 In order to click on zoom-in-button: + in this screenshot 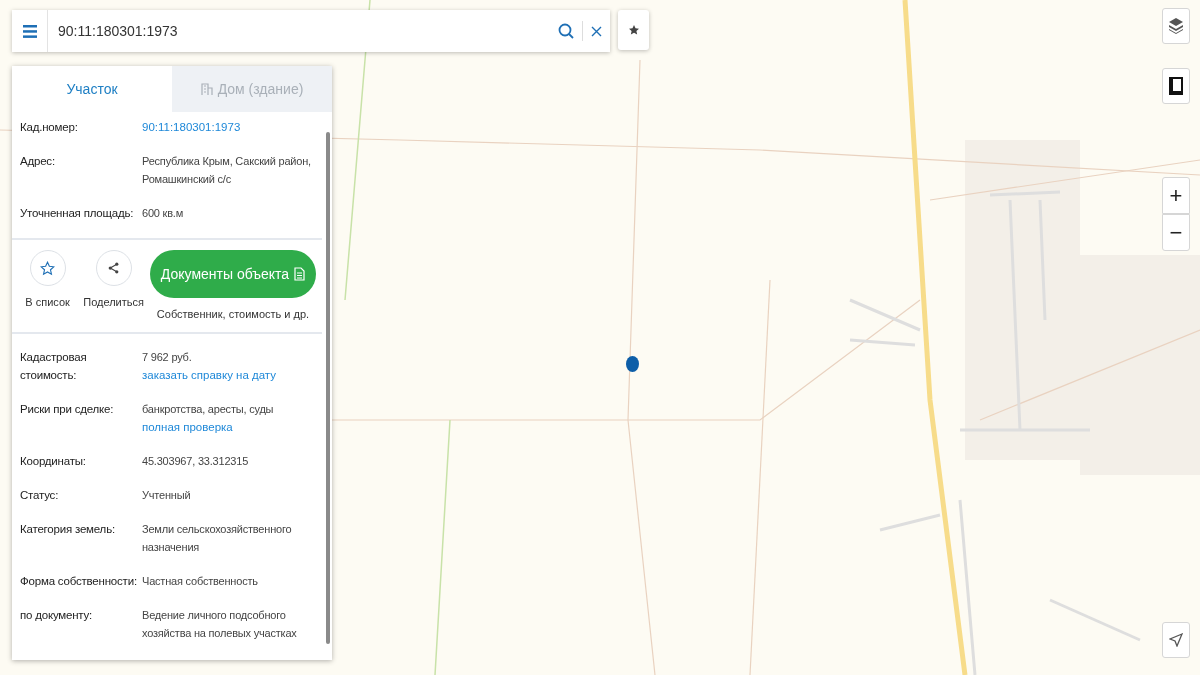, I will do `click(1176, 195)`.